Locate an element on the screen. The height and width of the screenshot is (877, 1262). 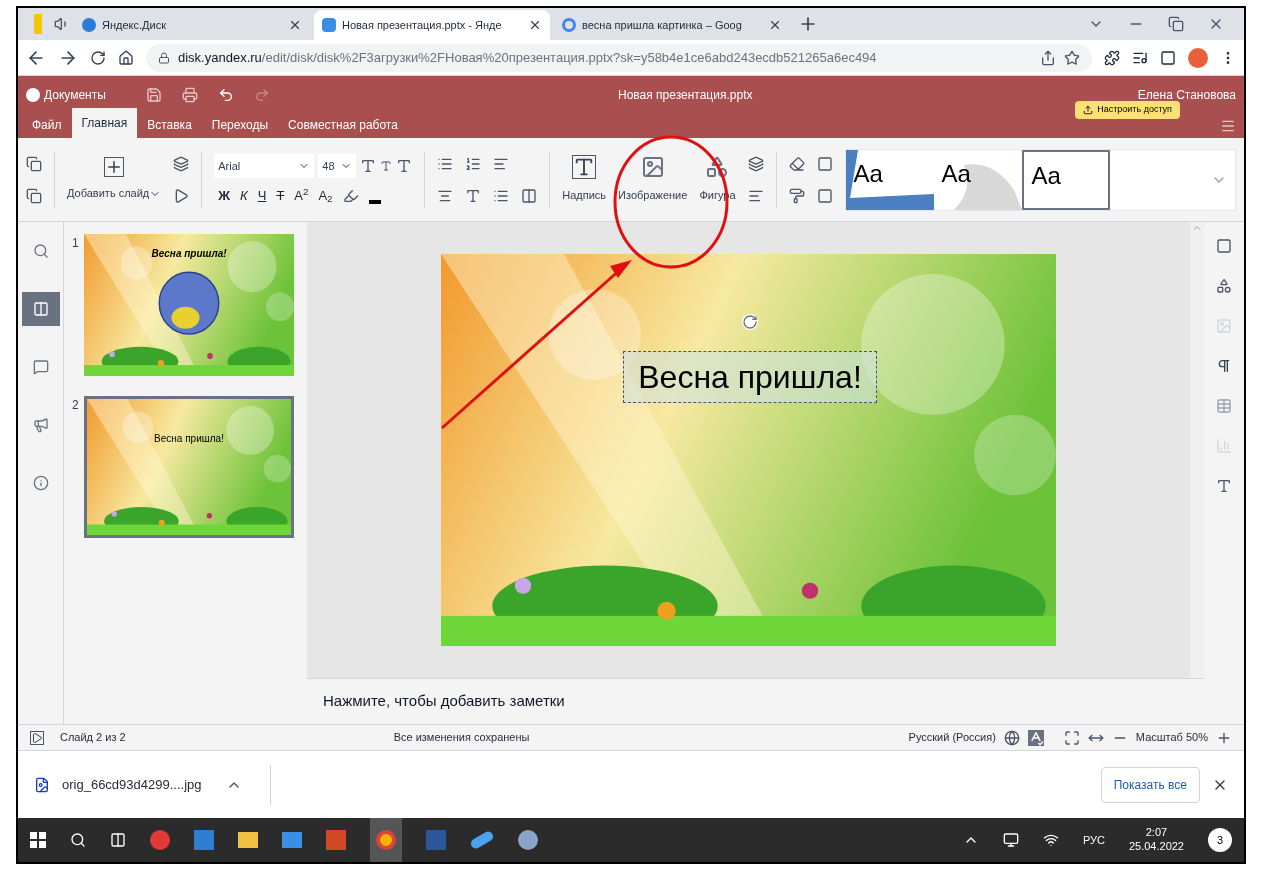
plus-icon is located at coordinates (114, 167).